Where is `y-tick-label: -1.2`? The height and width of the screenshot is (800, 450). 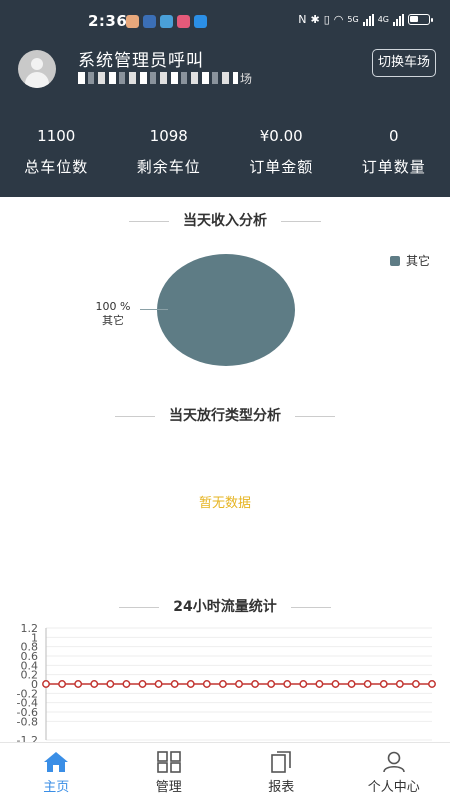
y-tick-label: -1.2 is located at coordinates (27, 738).